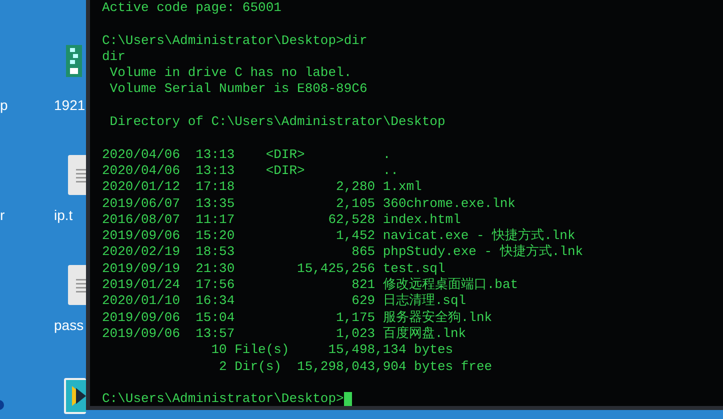 Image resolution: width=723 pixels, height=419 pixels. Describe the element at coordinates (297, 318) in the screenshot. I see `terminal-line: 2019/09/06 15:04 1,175 服务器安全狗.lnk` at that location.